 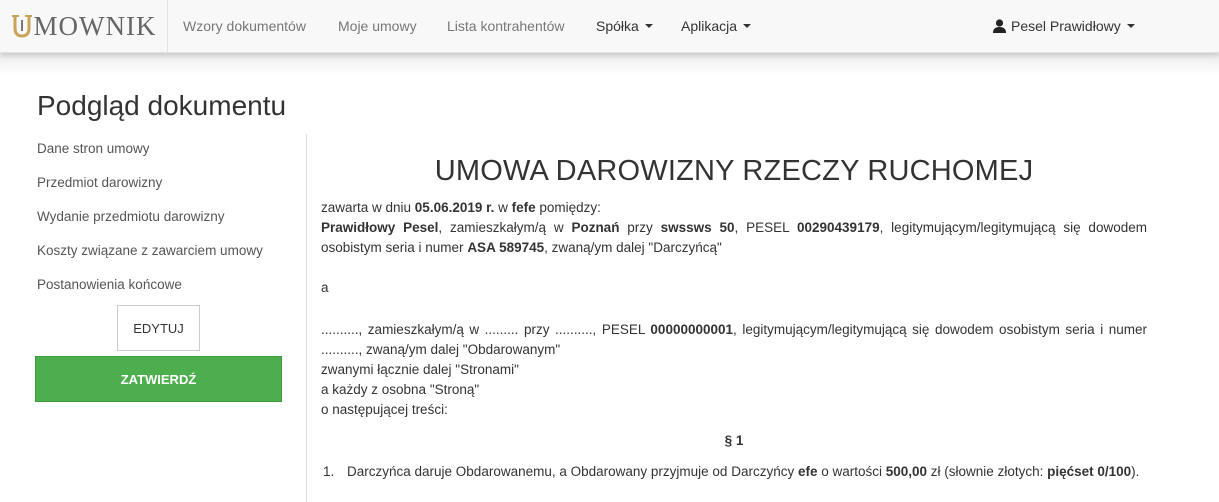 I want to click on nav-wzory-dokumentow: Wzory dokumentów, so click(x=244, y=26).